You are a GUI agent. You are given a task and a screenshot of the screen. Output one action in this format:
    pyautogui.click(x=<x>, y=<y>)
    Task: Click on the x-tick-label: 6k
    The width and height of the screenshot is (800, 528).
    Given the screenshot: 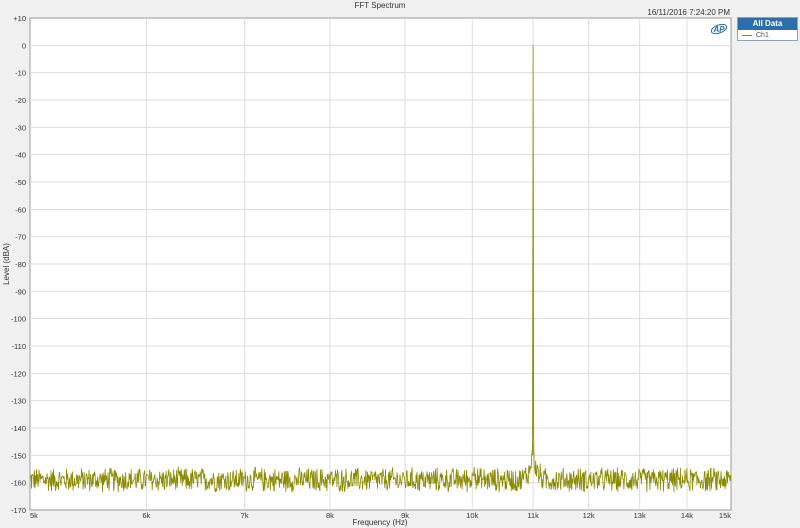 What is the action you would take?
    pyautogui.click(x=146, y=515)
    